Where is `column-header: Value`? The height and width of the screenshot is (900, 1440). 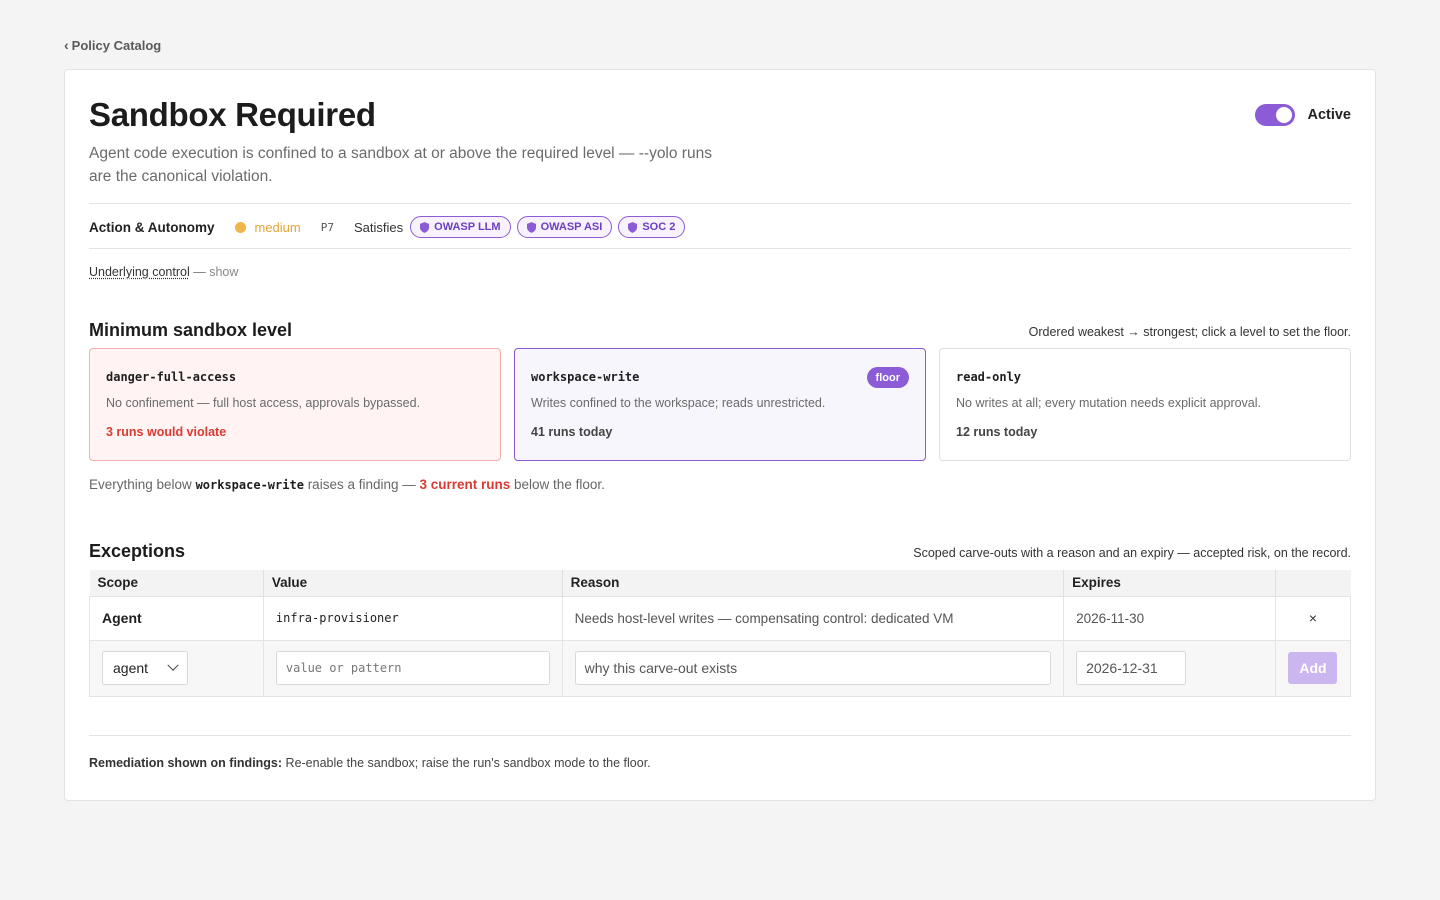
column-header: Value is located at coordinates (413, 583).